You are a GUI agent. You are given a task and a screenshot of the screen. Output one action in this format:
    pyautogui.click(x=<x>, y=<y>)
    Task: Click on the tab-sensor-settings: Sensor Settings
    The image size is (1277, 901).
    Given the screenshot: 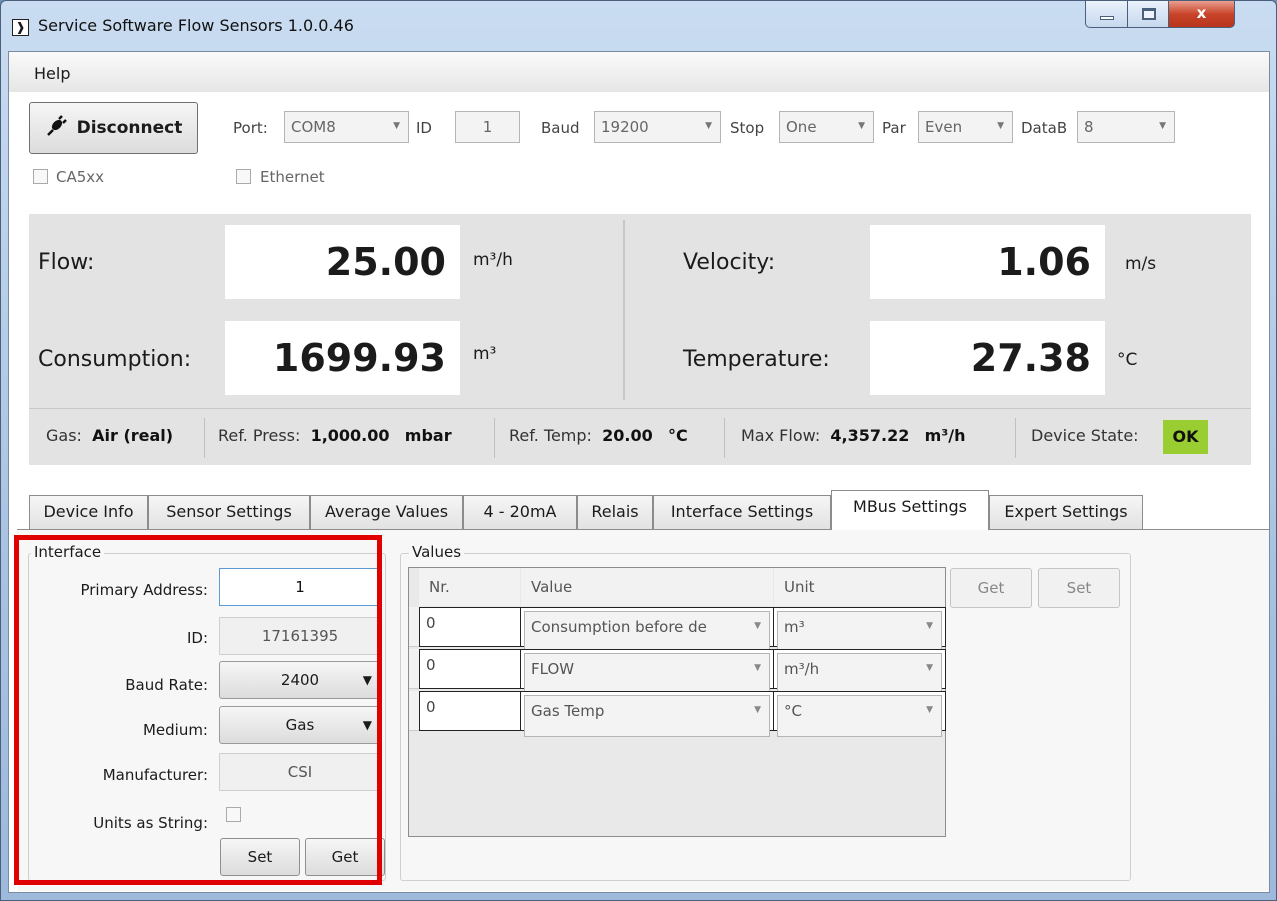 What is the action you would take?
    pyautogui.click(x=229, y=512)
    